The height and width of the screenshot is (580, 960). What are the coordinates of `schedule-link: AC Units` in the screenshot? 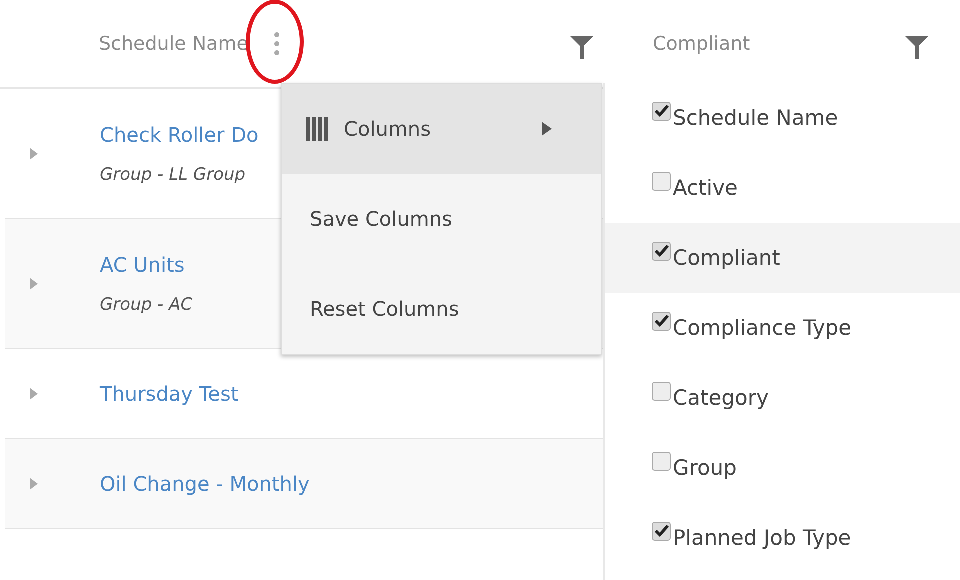 It's located at (146, 264).